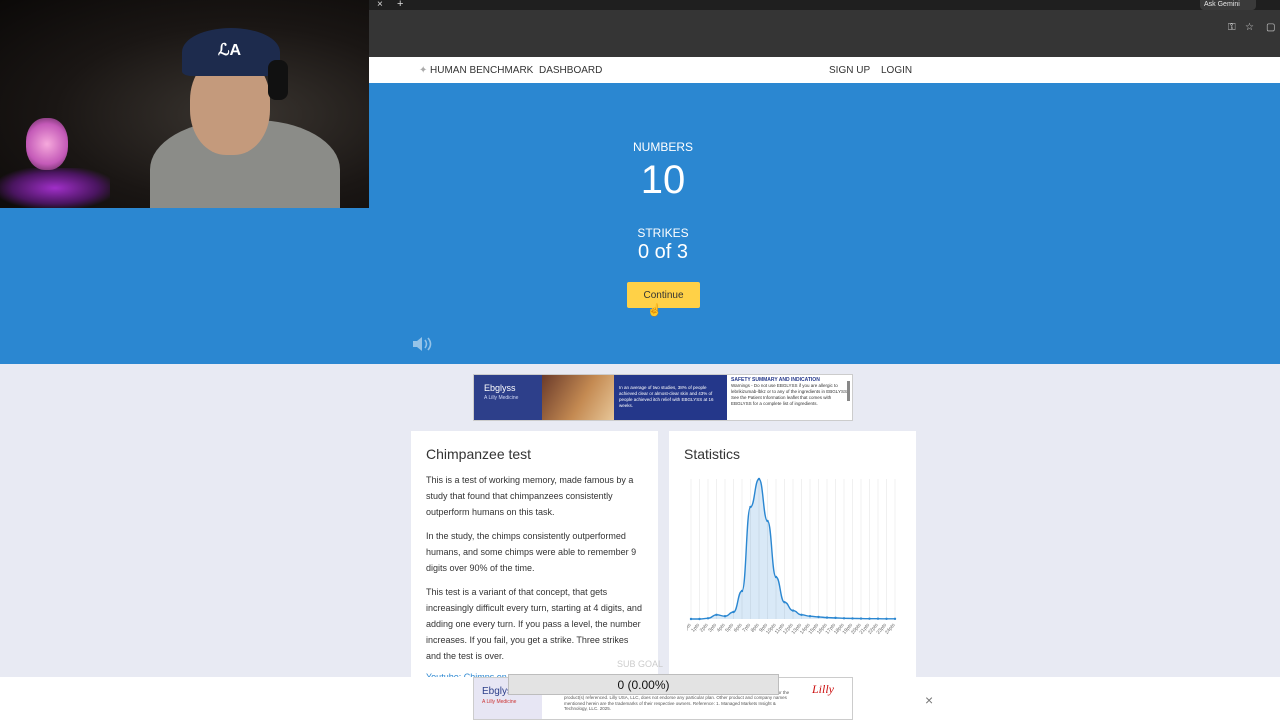 Image resolution: width=1280 pixels, height=720 pixels. I want to click on ask-gemini-button: Ask Gemini, so click(1228, 5).